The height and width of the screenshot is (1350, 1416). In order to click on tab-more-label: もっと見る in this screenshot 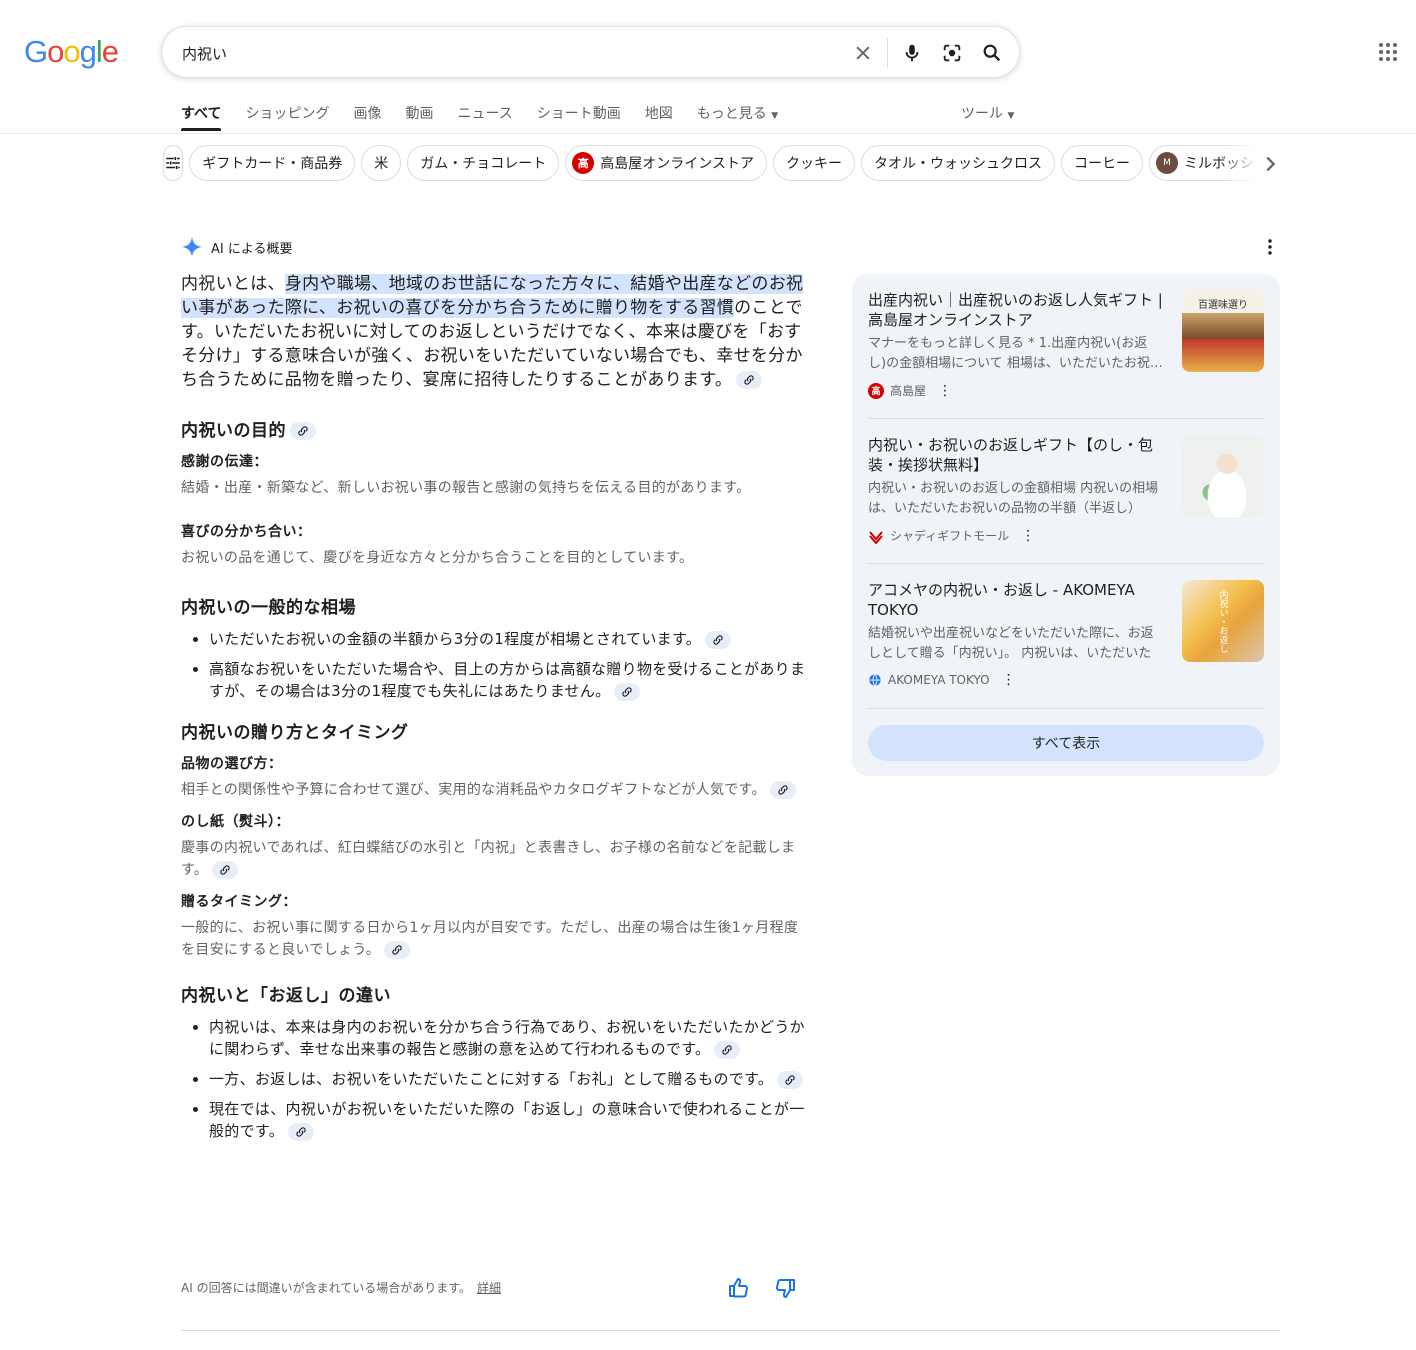, I will do `click(731, 114)`.